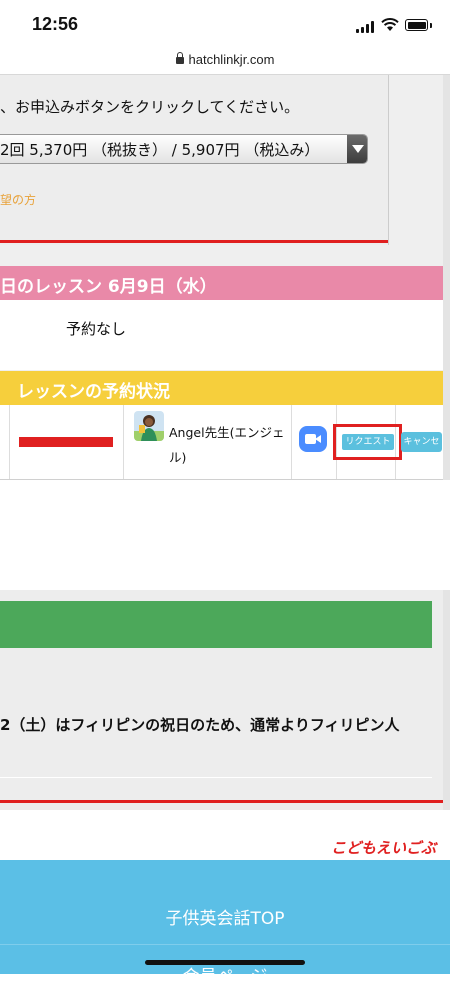  What do you see at coordinates (446, 442) in the screenshot?
I see `page-gutter` at bounding box center [446, 442].